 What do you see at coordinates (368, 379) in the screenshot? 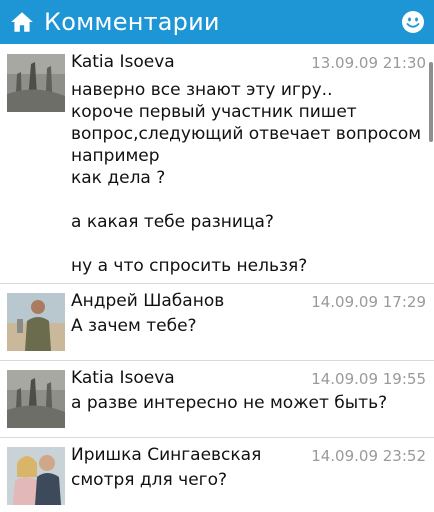
I see `comment-timestamp: 14.09.09 19:55` at bounding box center [368, 379].